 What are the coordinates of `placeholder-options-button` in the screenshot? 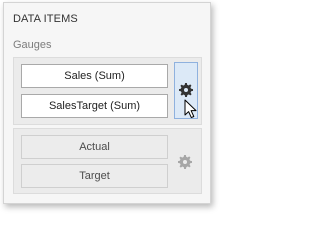 It's located at (186, 162).